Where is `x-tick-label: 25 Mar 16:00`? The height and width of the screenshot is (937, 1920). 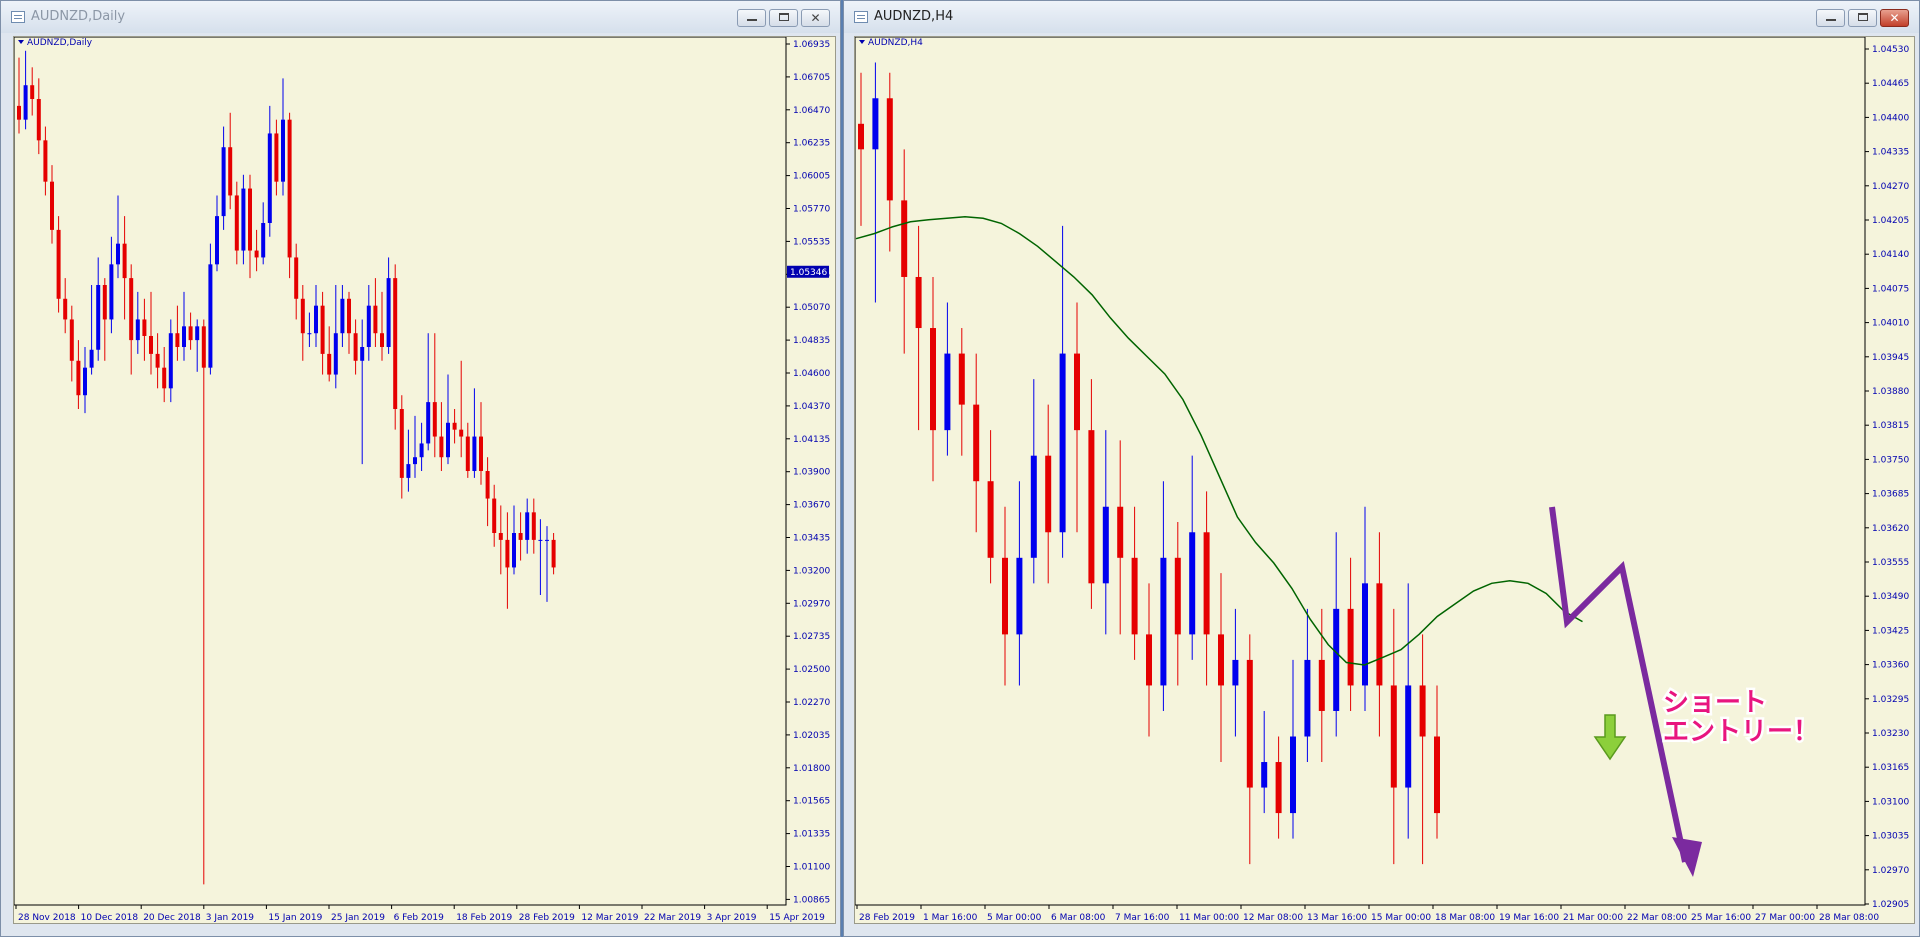 x-tick-label: 25 Mar 16:00 is located at coordinates (1721, 918).